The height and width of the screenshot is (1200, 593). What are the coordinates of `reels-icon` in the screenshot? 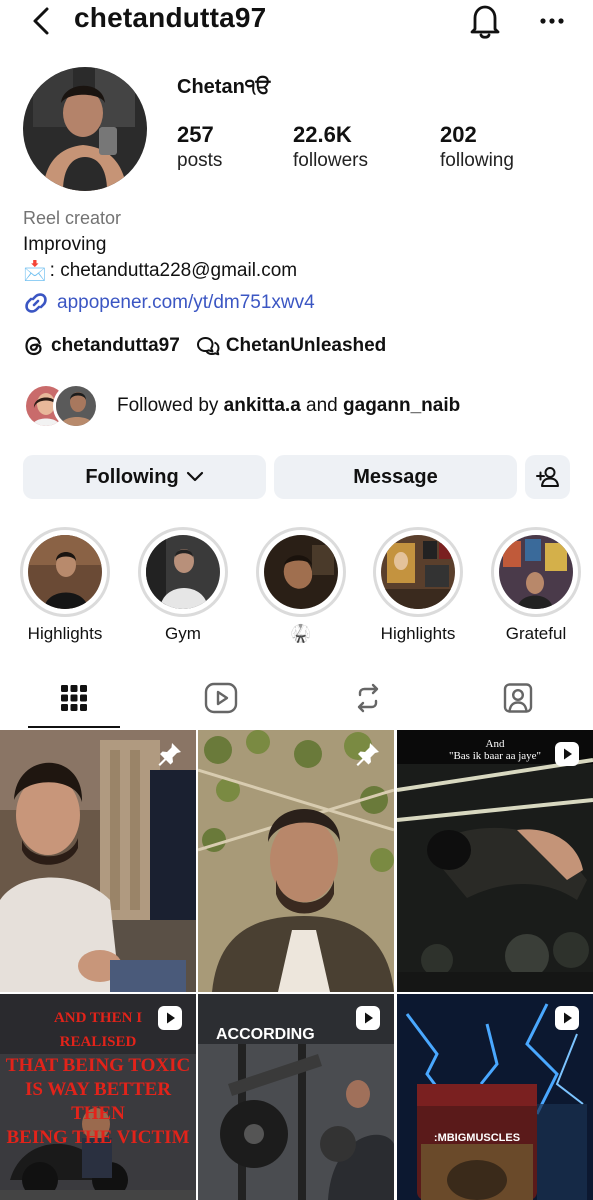 It's located at (221, 698).